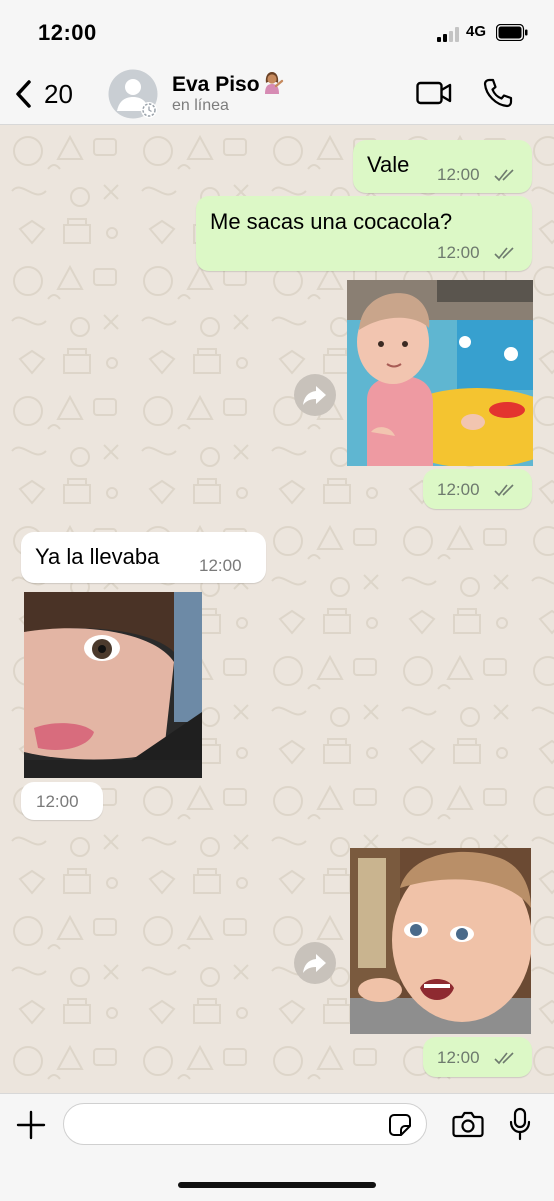 Image resolution: width=554 pixels, height=1201 pixels. I want to click on image-message-toddler-tongue, so click(113, 685).